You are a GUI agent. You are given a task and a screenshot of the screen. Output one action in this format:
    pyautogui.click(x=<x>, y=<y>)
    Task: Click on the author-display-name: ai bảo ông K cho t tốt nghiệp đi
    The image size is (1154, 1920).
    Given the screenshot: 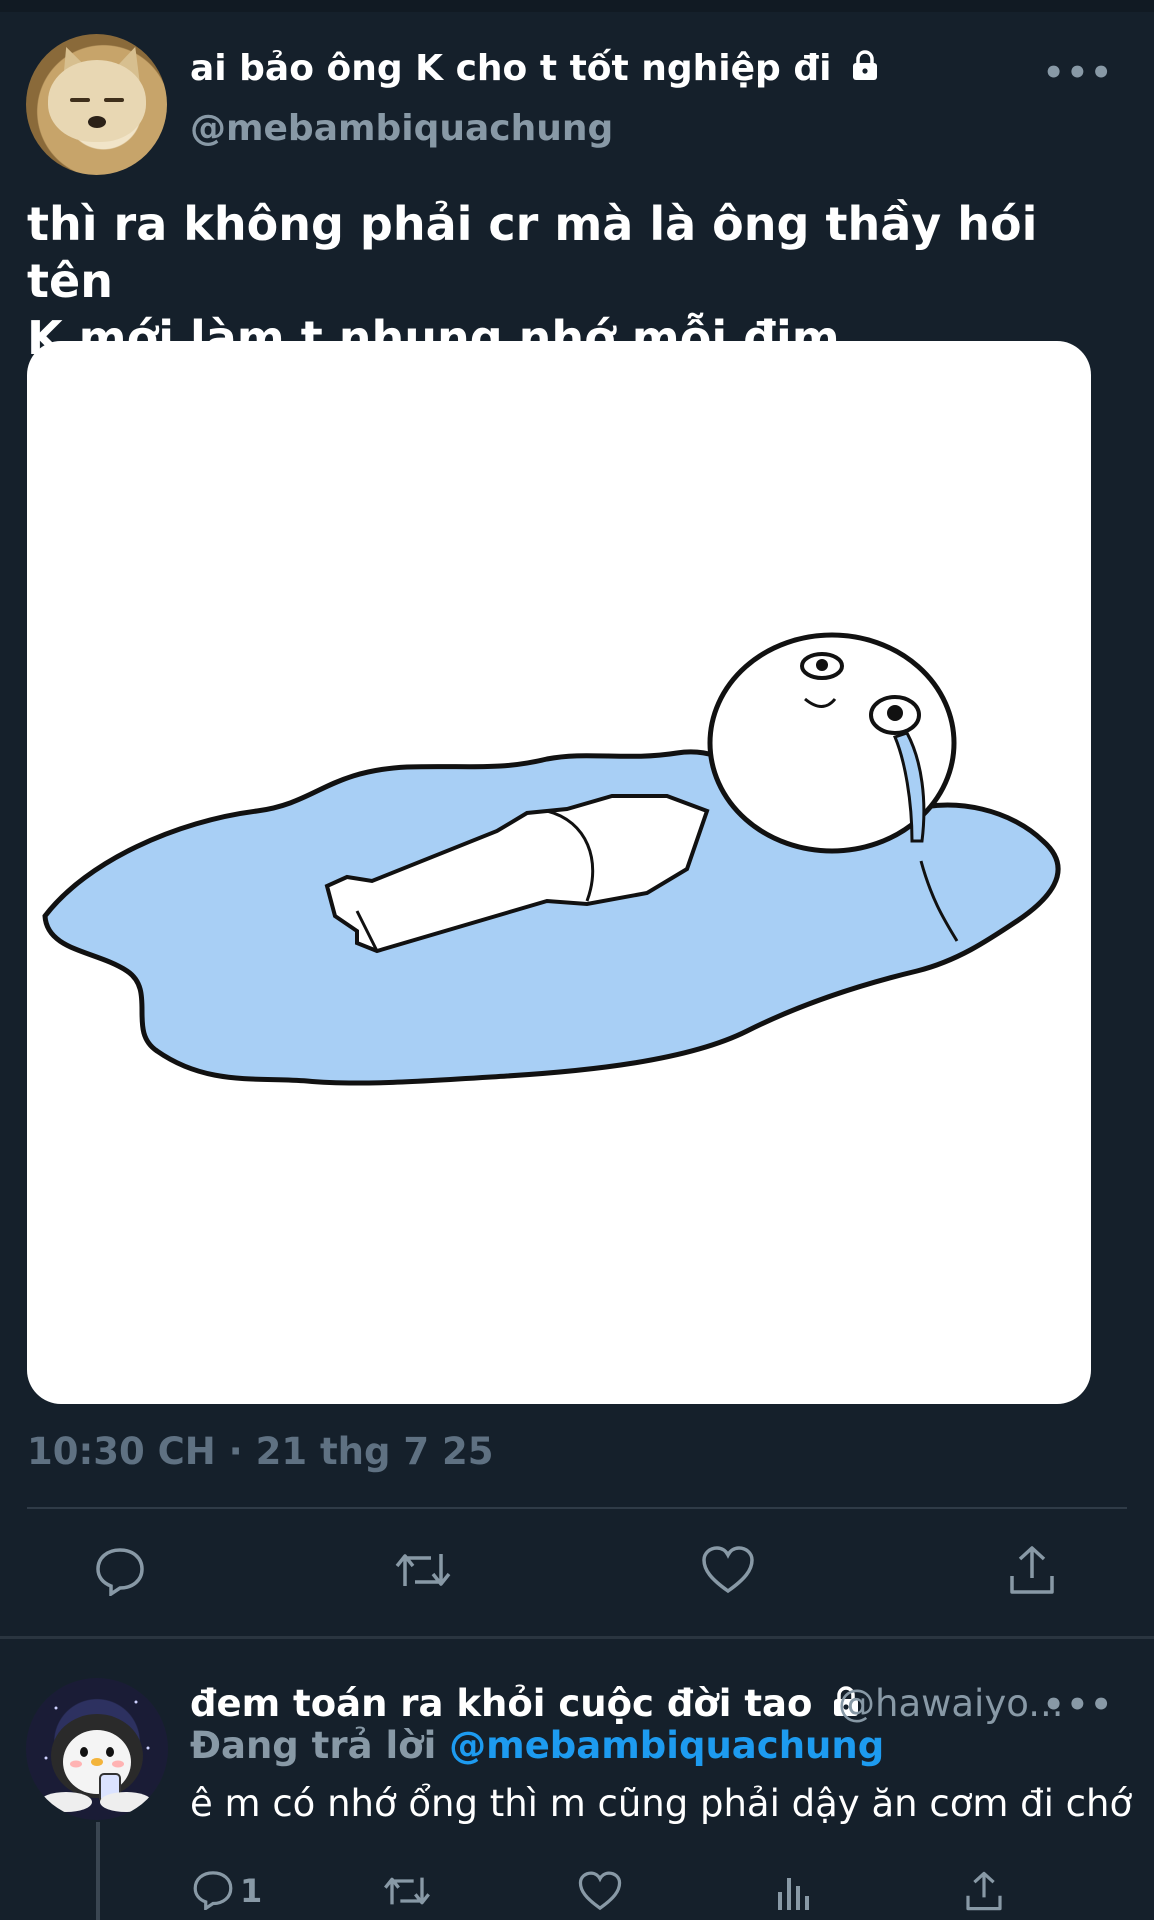 What is the action you would take?
    pyautogui.click(x=535, y=69)
    